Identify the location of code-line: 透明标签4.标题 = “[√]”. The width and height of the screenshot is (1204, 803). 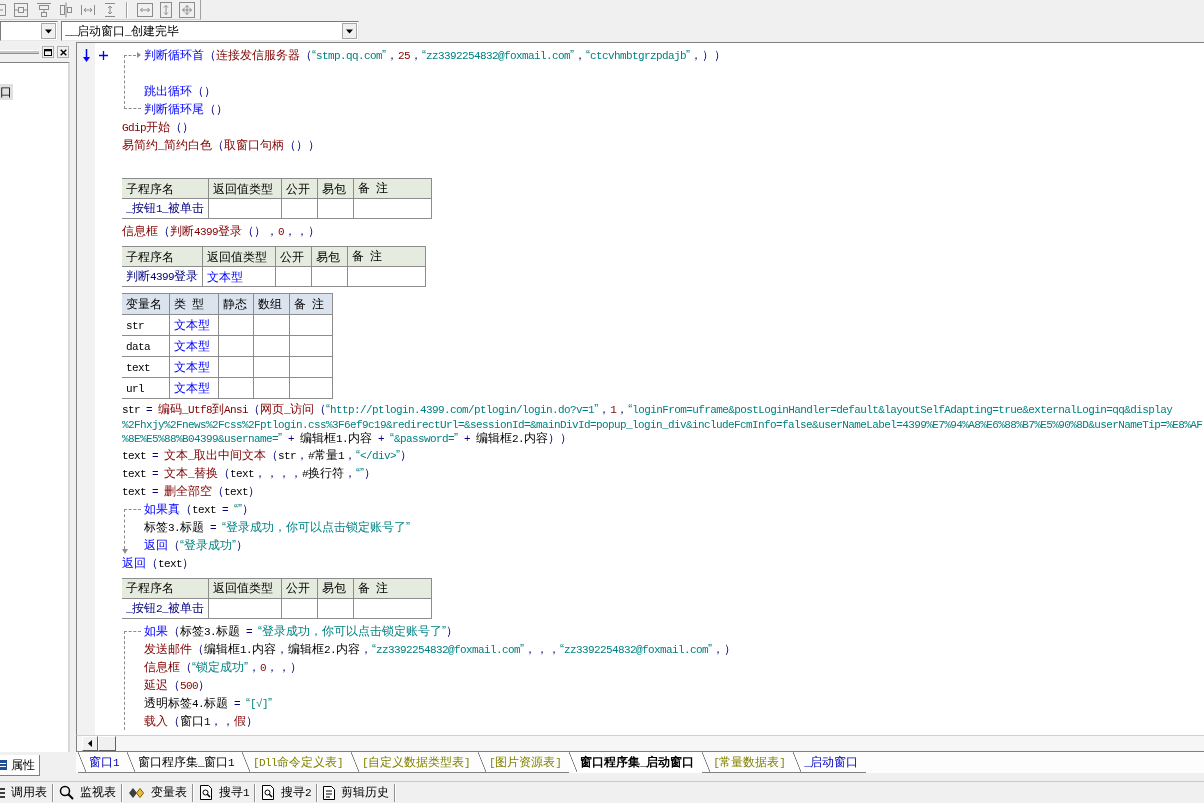
(209, 703).